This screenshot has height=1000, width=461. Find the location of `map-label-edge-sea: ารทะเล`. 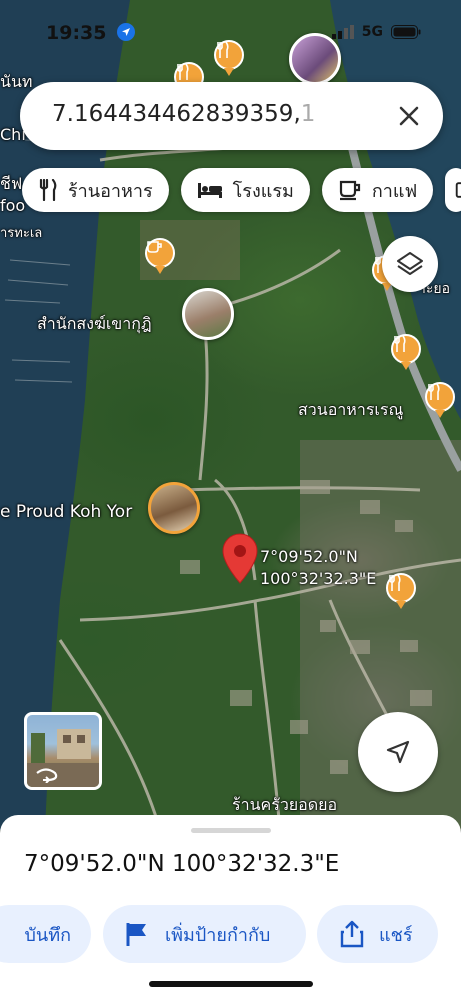

map-label-edge-sea: ารทะเล is located at coordinates (21, 233).